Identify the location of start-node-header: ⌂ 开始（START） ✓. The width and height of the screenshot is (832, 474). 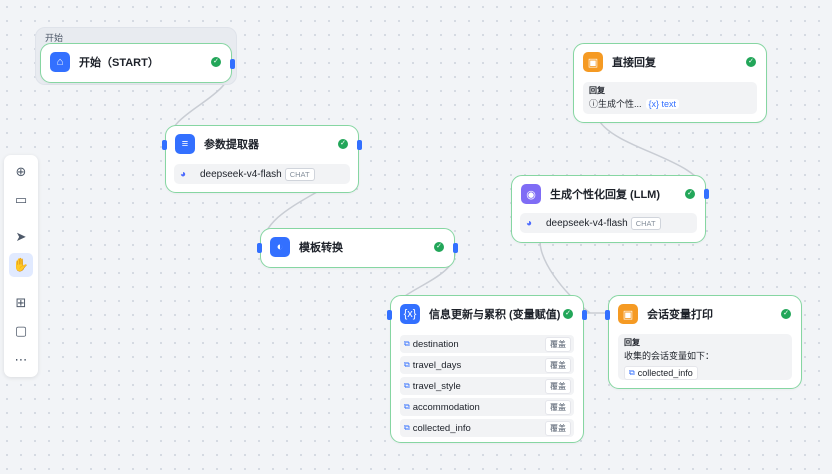
(135, 62).